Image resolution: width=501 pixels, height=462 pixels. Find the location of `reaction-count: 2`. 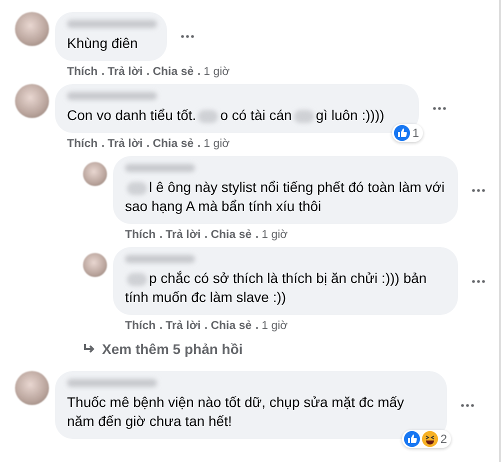

reaction-count: 2 is located at coordinates (443, 439).